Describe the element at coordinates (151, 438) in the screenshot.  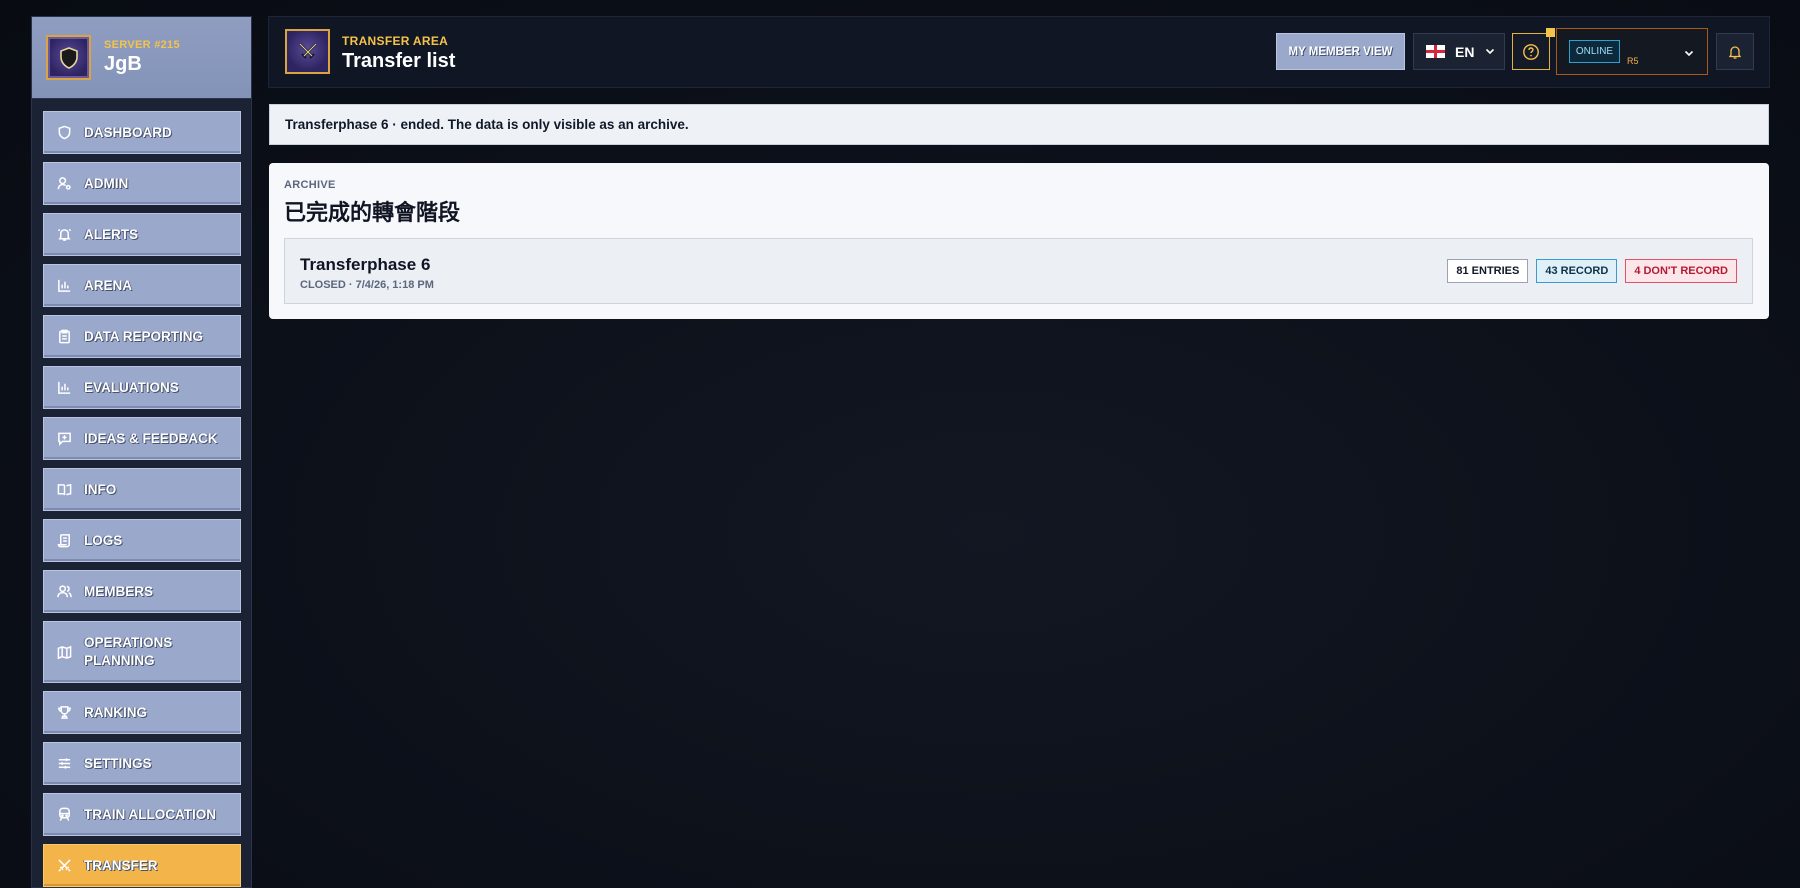
I see `sidebar-item-label: IDEAS & FEEDBACK` at that location.